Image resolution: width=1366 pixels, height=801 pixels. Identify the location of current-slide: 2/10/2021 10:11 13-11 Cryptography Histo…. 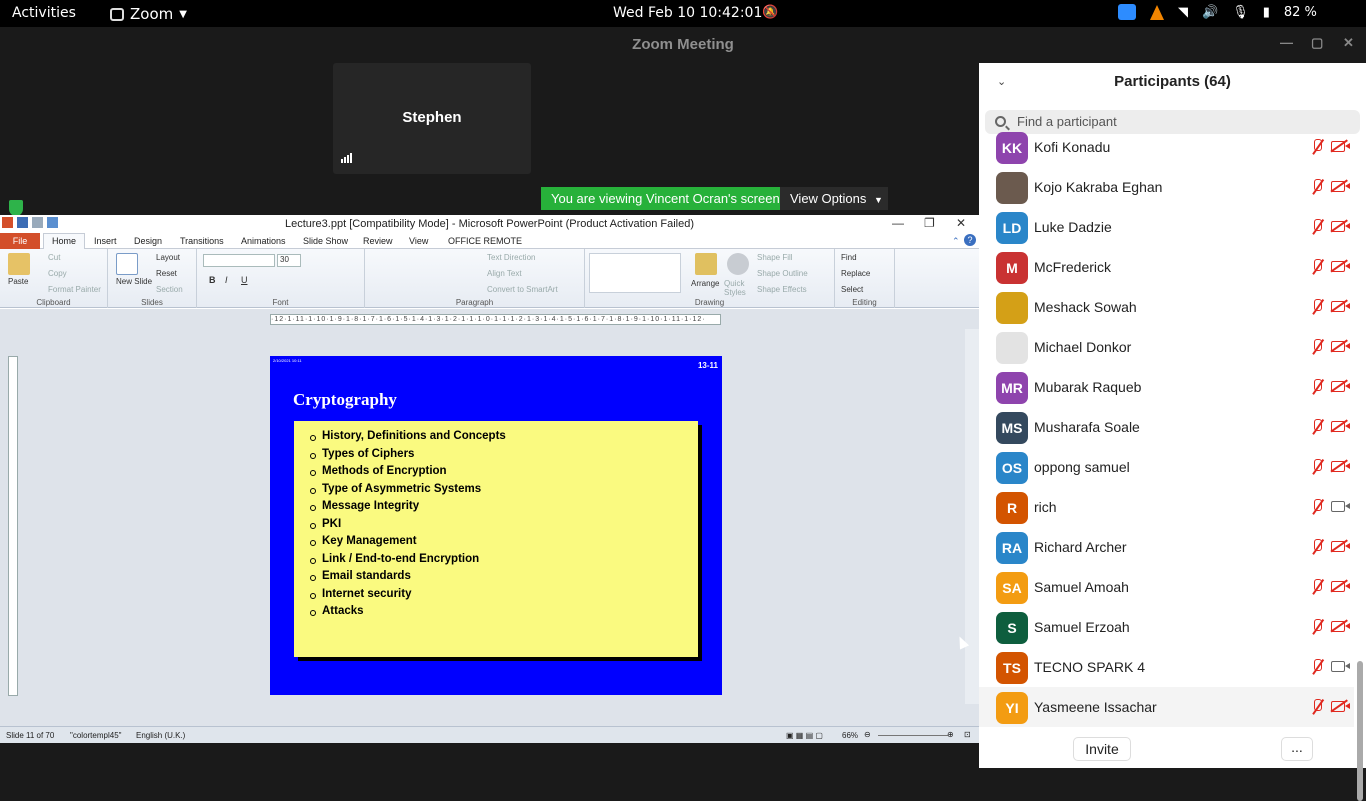
(496, 525).